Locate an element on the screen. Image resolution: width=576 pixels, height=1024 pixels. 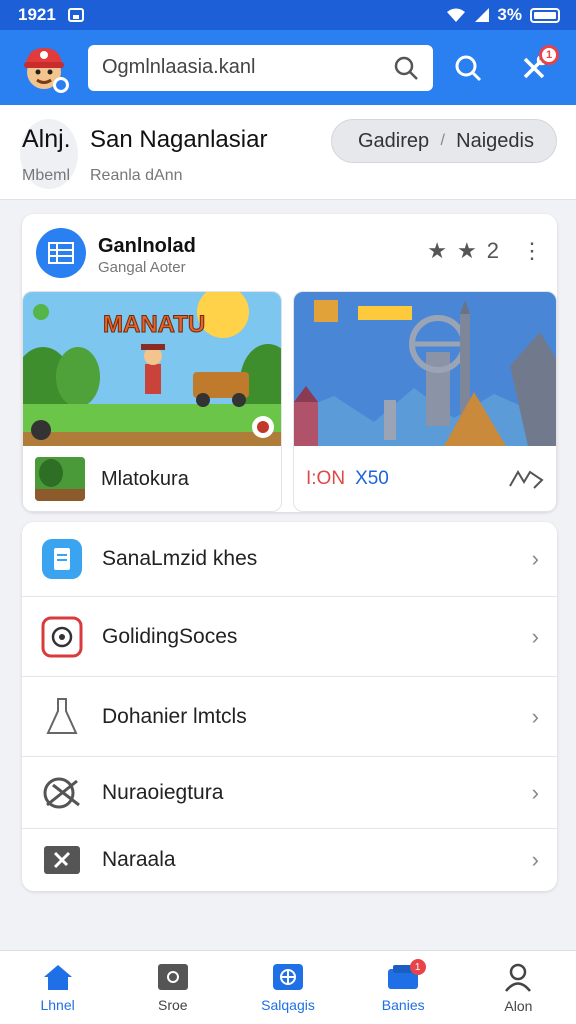
game-title: Mlatokura is located at coordinates (145, 478).